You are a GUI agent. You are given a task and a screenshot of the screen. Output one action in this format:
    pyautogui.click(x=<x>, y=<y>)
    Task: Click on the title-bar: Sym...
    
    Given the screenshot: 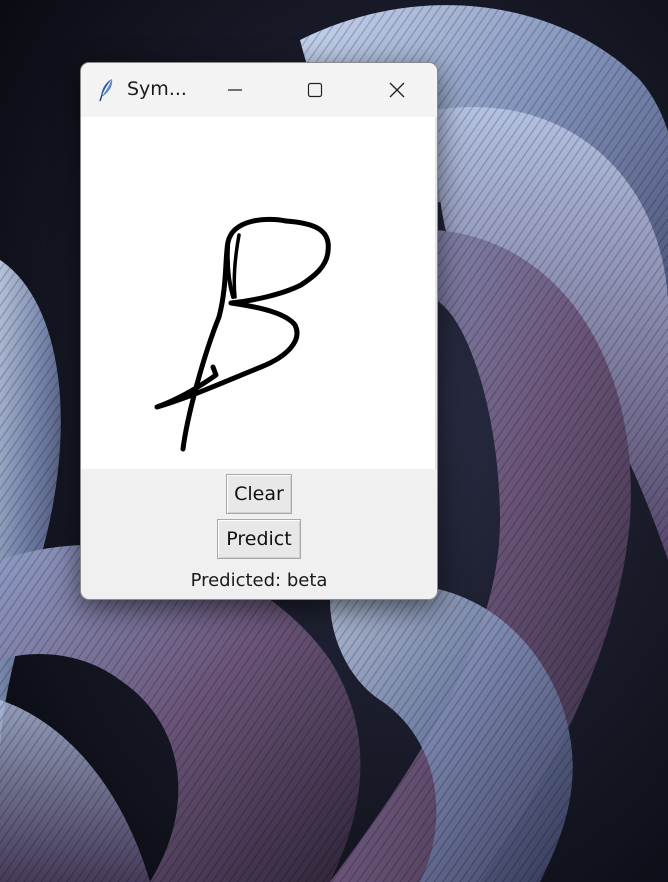 What is the action you would take?
    pyautogui.click(x=259, y=90)
    